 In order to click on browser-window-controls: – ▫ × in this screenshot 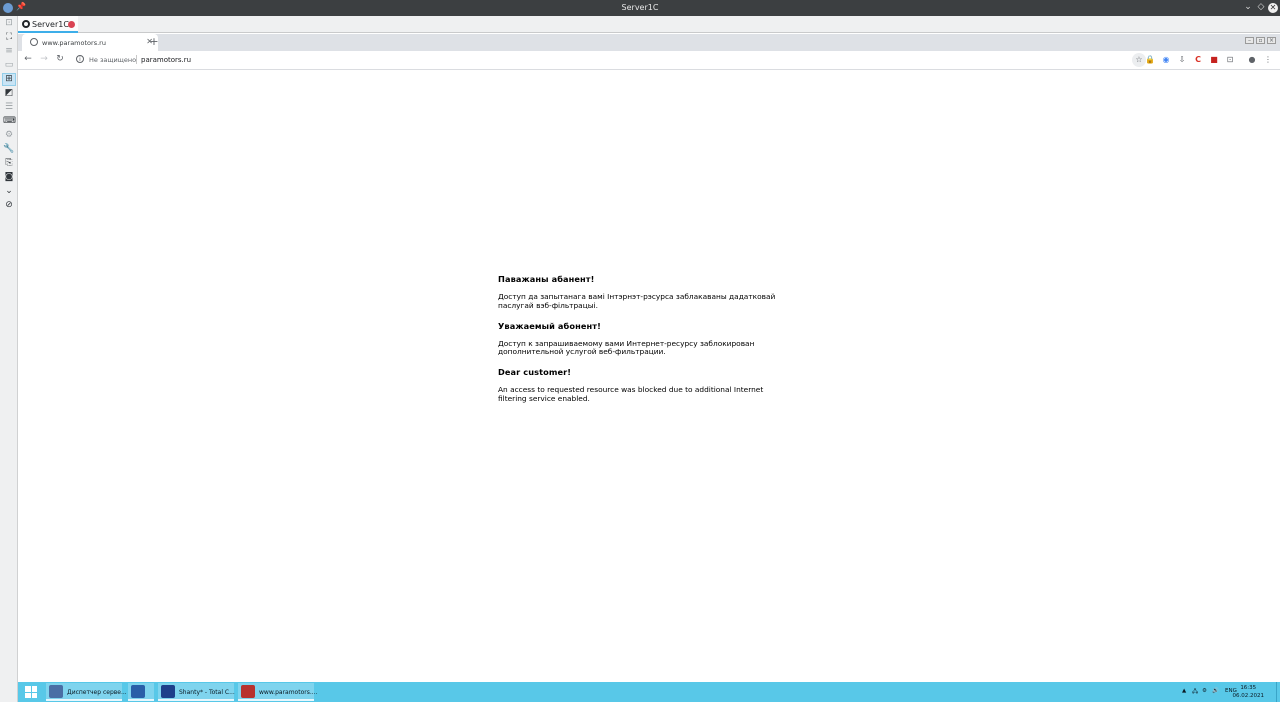, I will do `click(1259, 40)`.